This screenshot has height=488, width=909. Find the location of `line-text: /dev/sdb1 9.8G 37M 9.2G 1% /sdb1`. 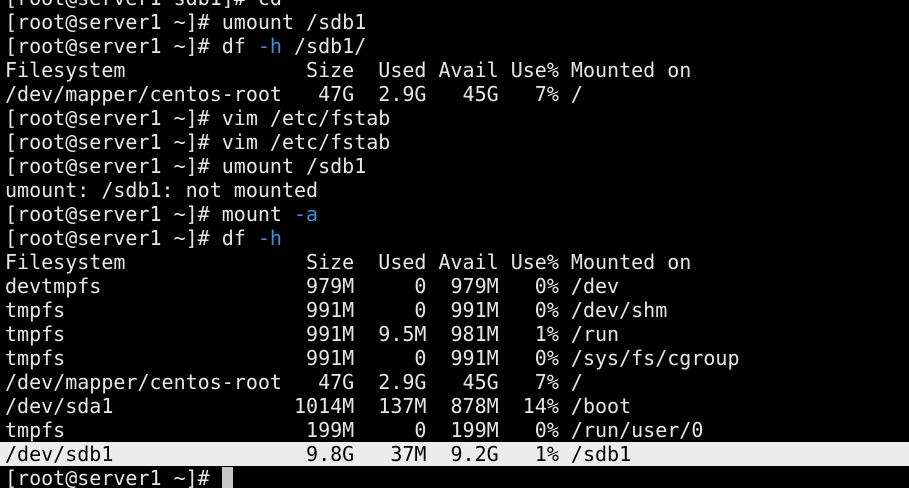

line-text: /dev/sdb1 9.8G 37M 9.2G 1% /sdb1 is located at coordinates (318, 454).